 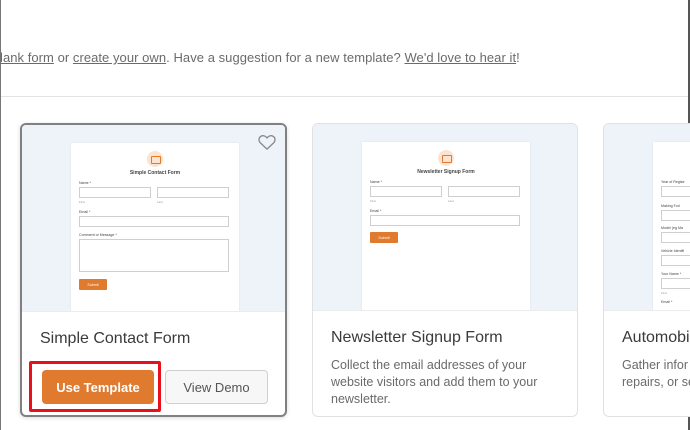 I want to click on preview-label: Email *, so click(x=667, y=302).